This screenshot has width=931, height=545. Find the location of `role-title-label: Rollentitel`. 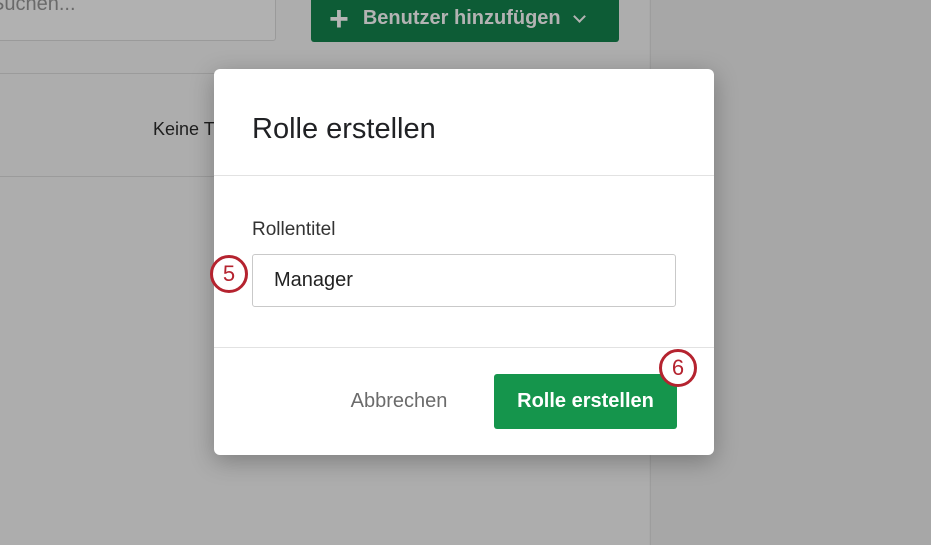

role-title-label: Rollentitel is located at coordinates (294, 229).